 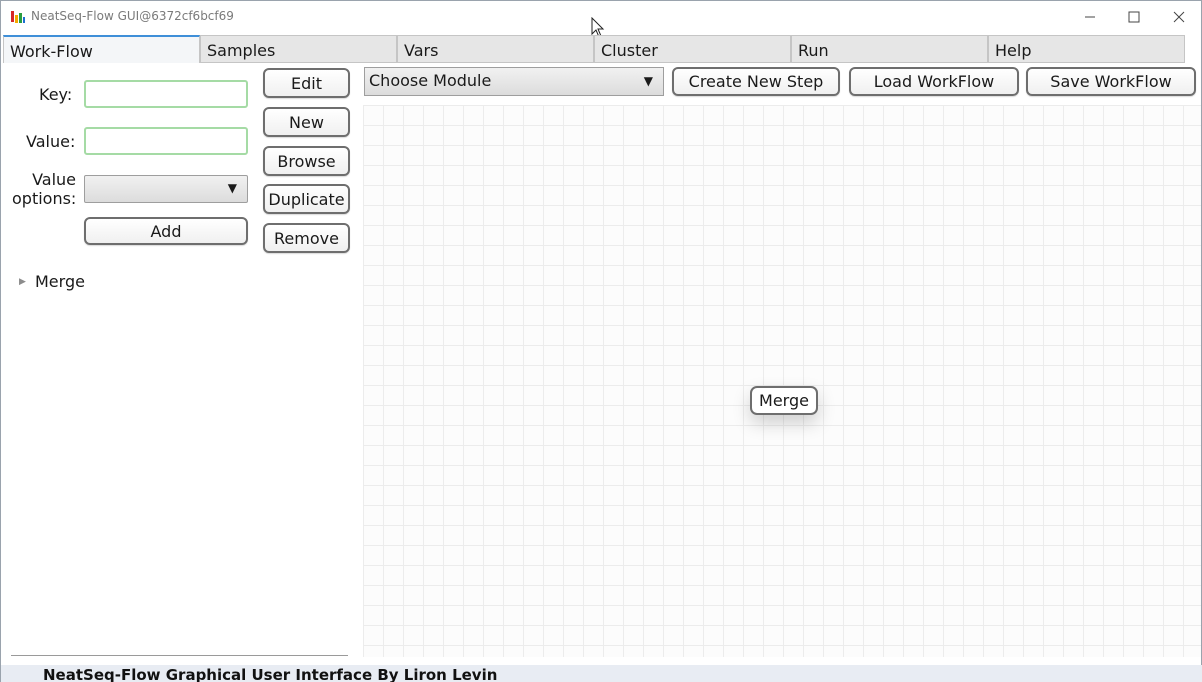 I want to click on add-button: Add, so click(x=166, y=231).